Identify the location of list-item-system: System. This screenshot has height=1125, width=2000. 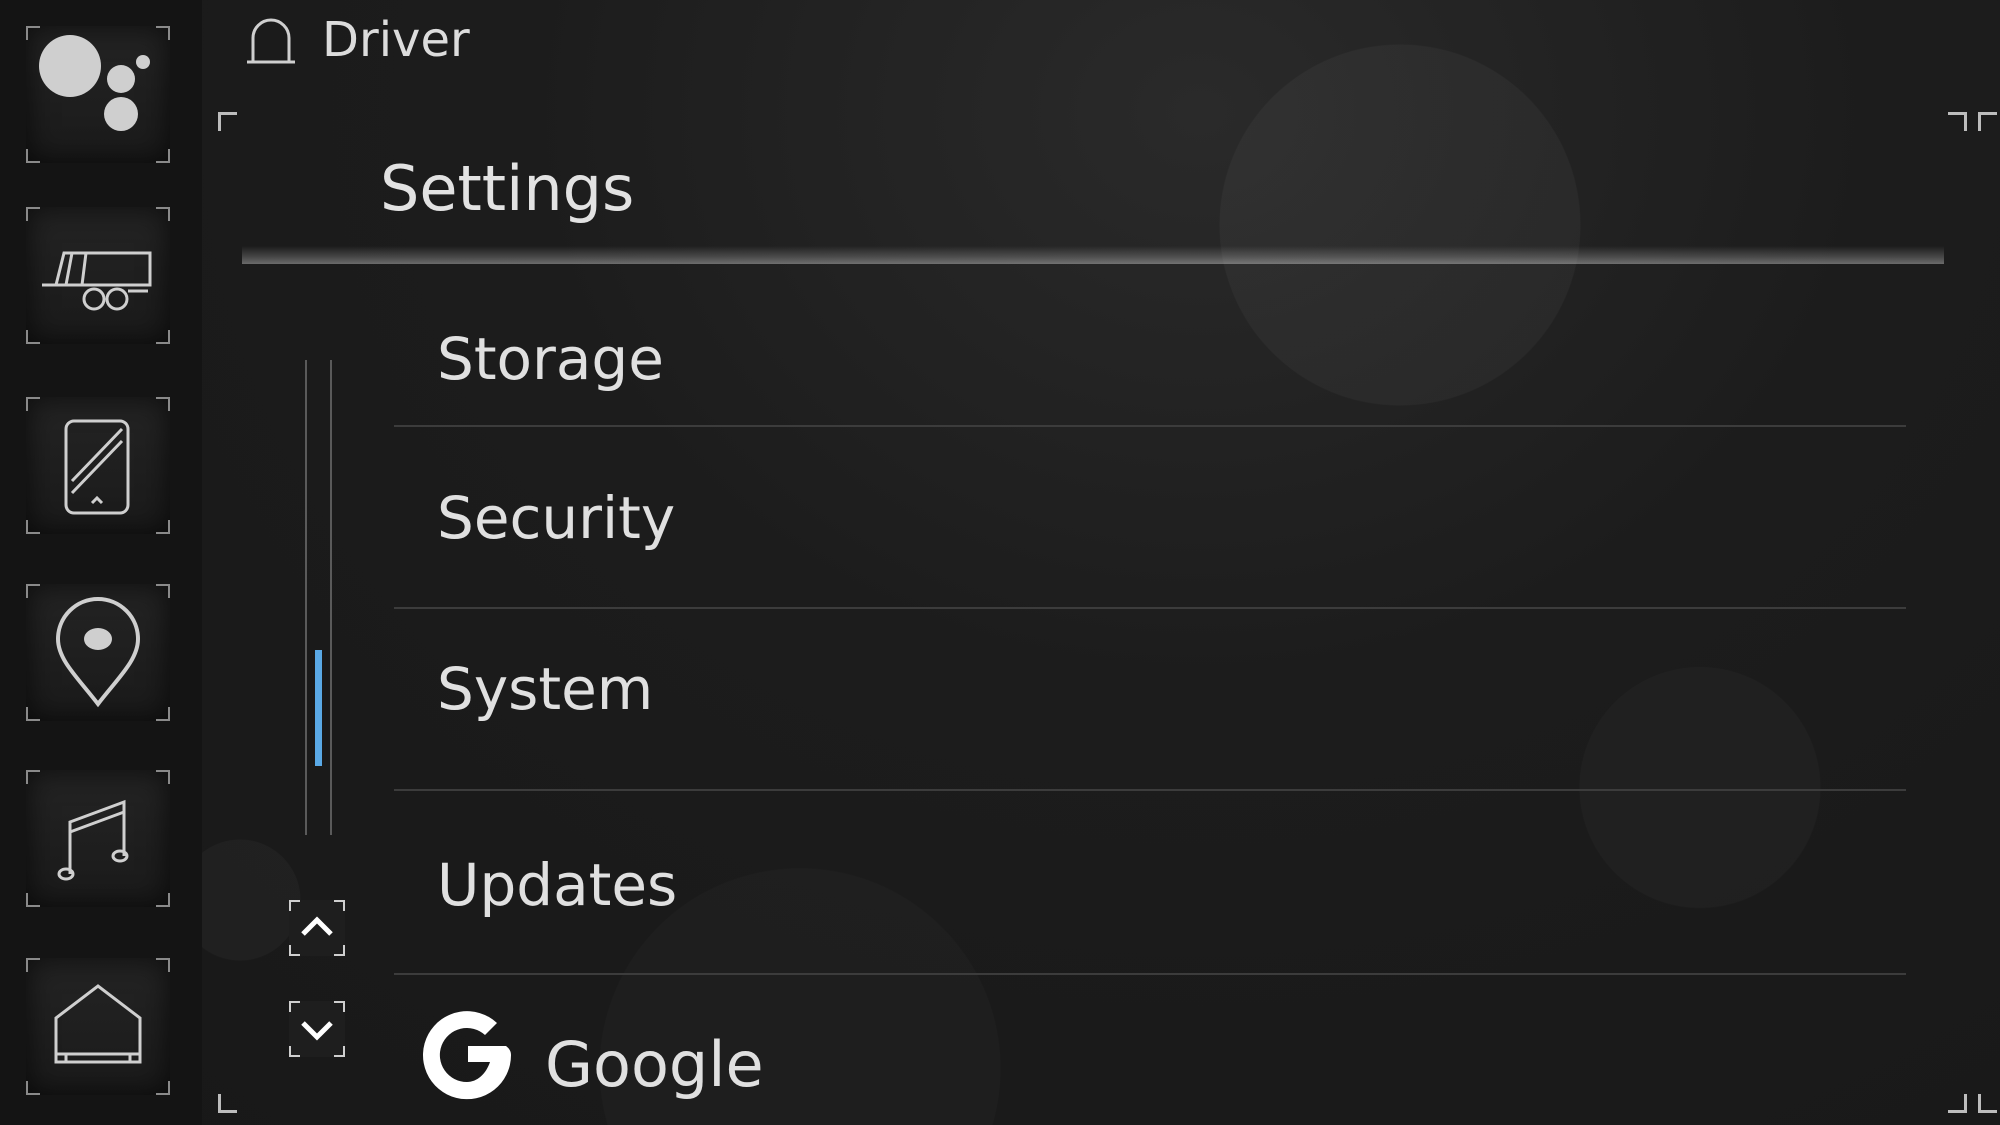
(1150, 700).